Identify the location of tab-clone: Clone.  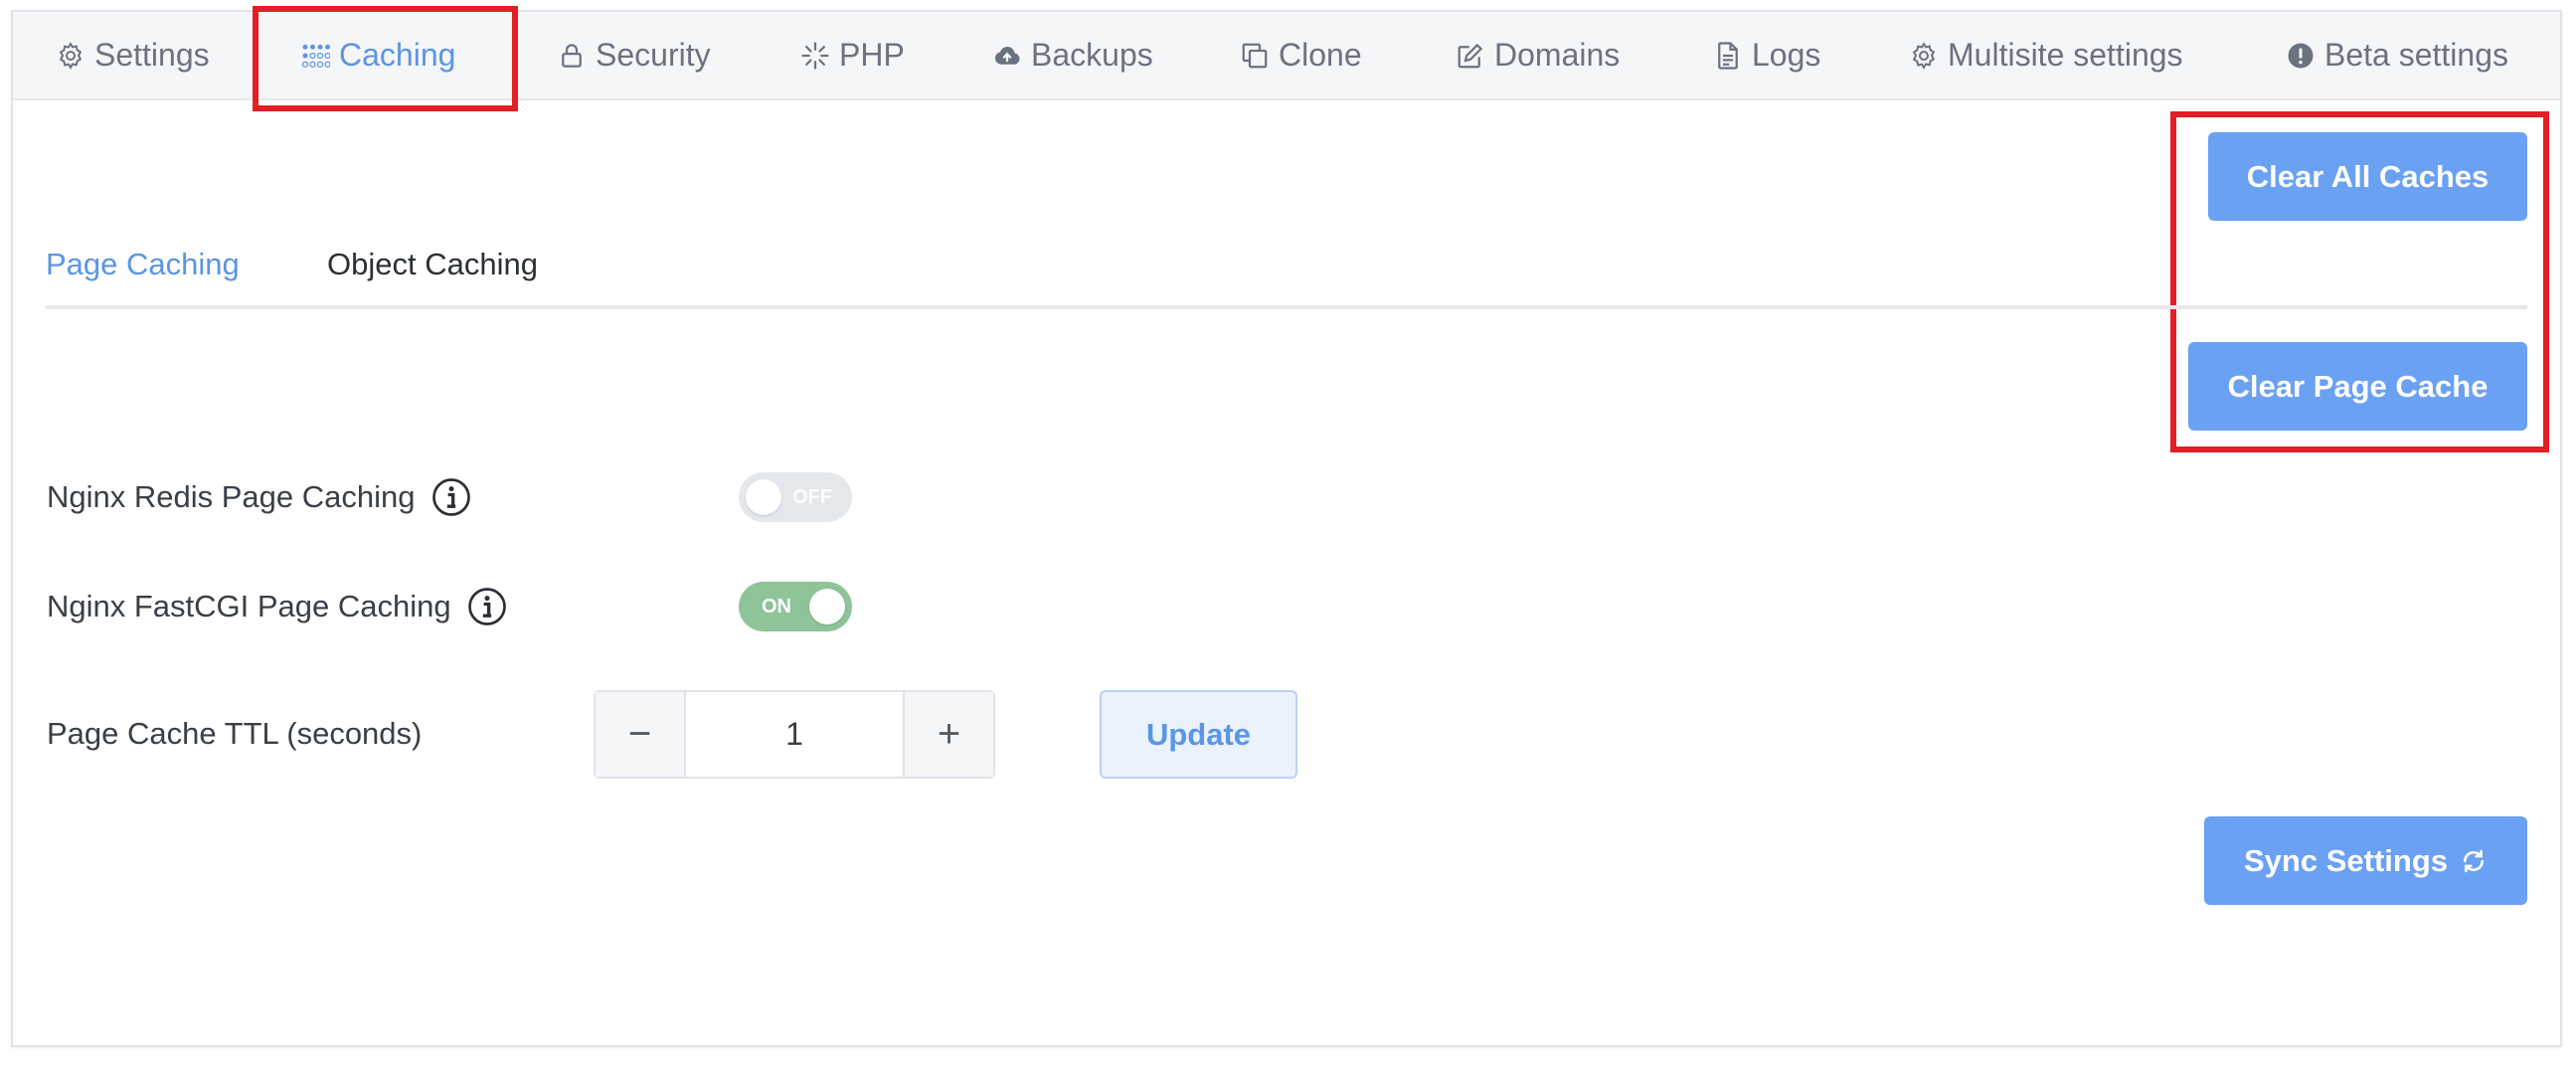
(1301, 55).